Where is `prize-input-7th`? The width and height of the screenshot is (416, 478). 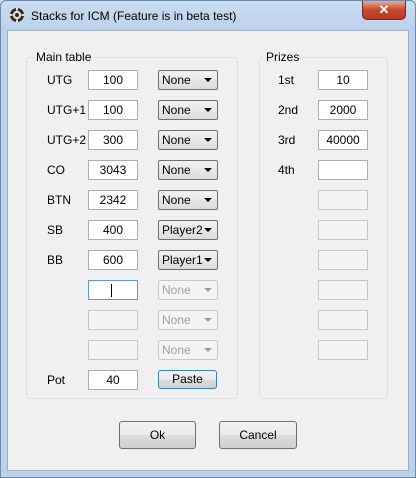
prize-input-7th is located at coordinates (343, 260).